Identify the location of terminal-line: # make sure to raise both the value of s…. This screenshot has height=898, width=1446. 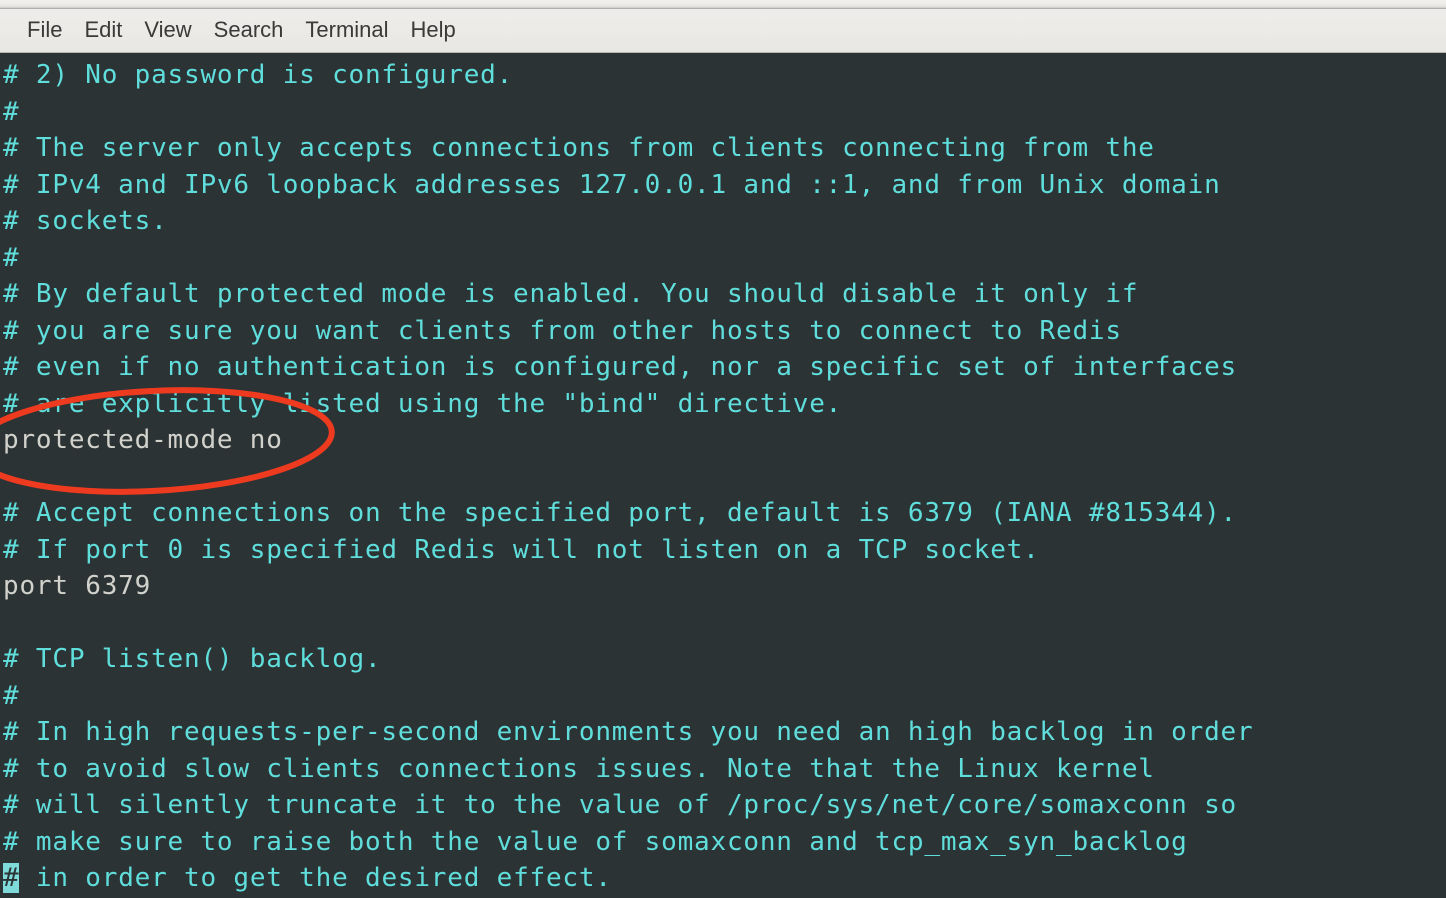
(724, 842).